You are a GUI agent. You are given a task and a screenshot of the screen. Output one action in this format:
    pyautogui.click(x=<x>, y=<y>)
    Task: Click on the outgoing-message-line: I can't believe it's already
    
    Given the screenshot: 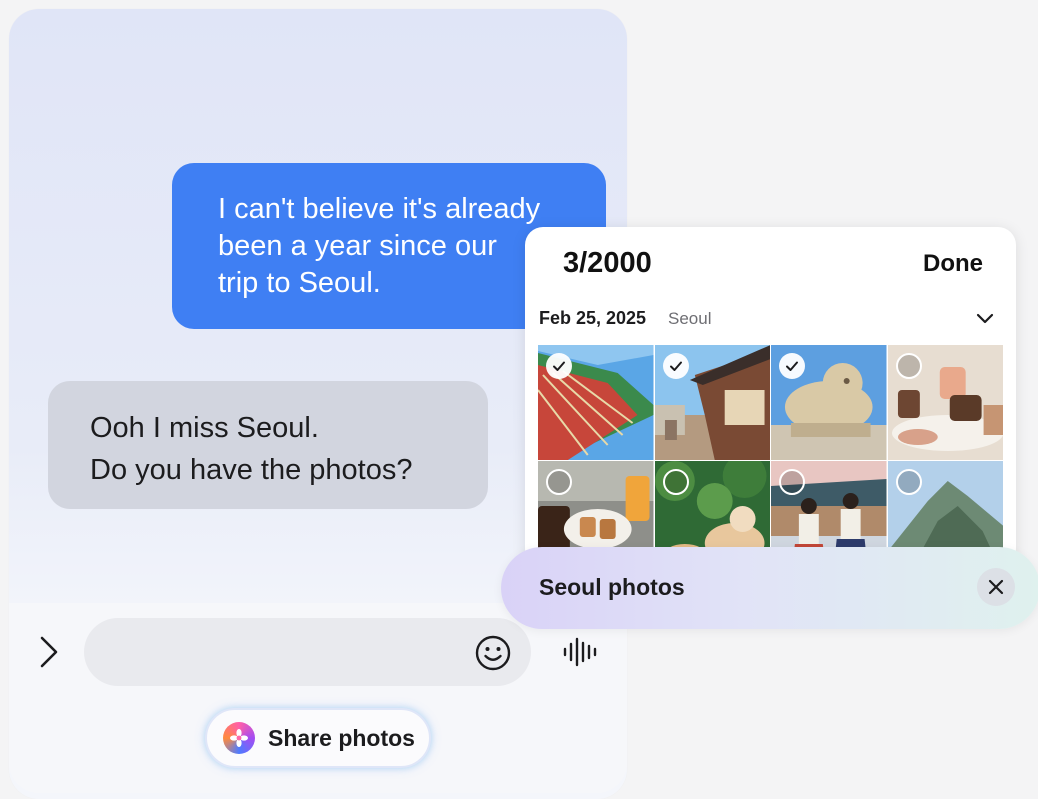 What is the action you would take?
    pyautogui.click(x=379, y=209)
    